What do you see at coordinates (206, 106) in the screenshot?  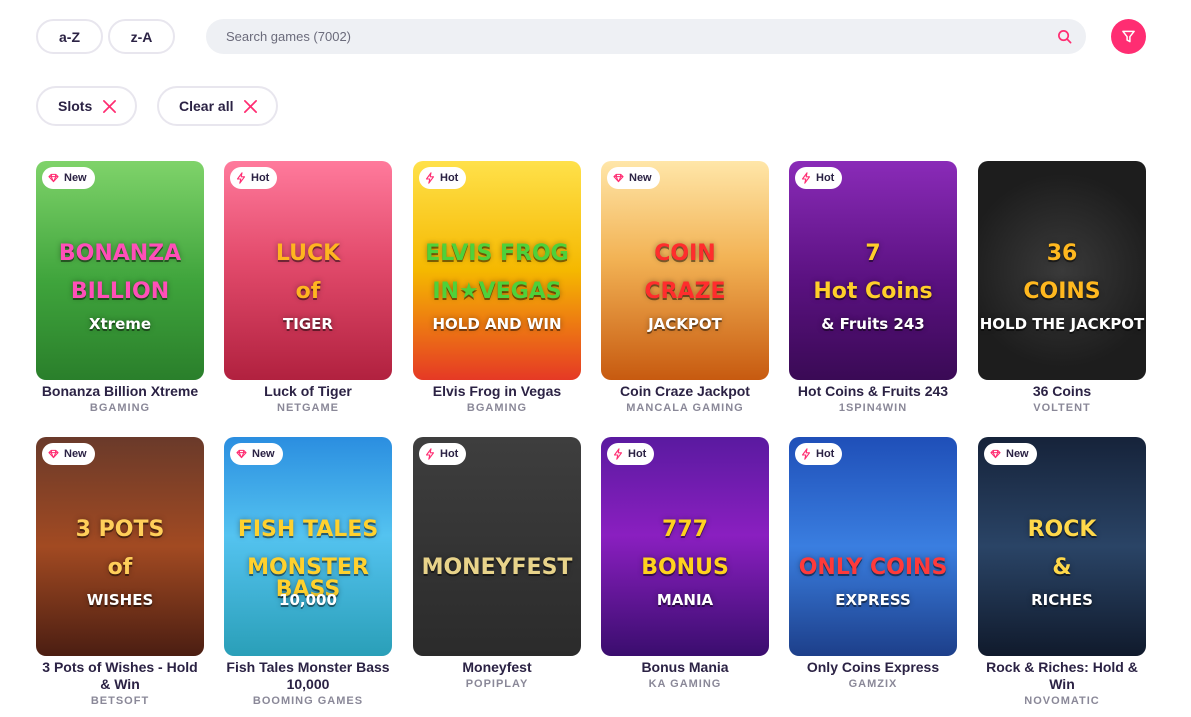 I see `clear-all-label: Clear all` at bounding box center [206, 106].